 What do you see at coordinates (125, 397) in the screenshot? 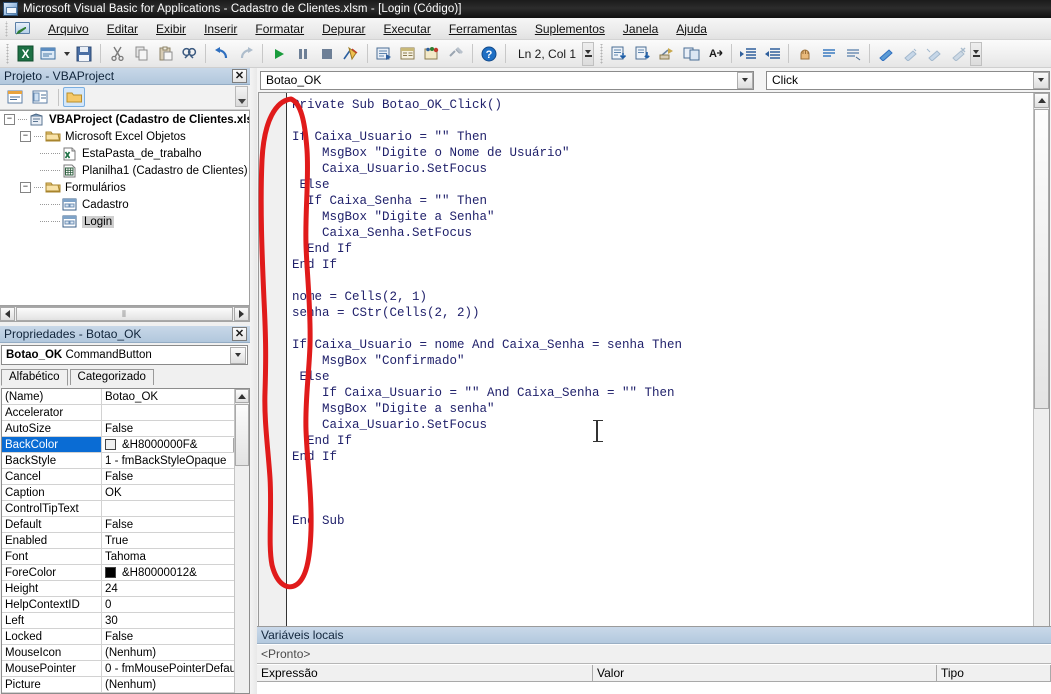
I see `table-row: (Name) Botao_OK` at bounding box center [125, 397].